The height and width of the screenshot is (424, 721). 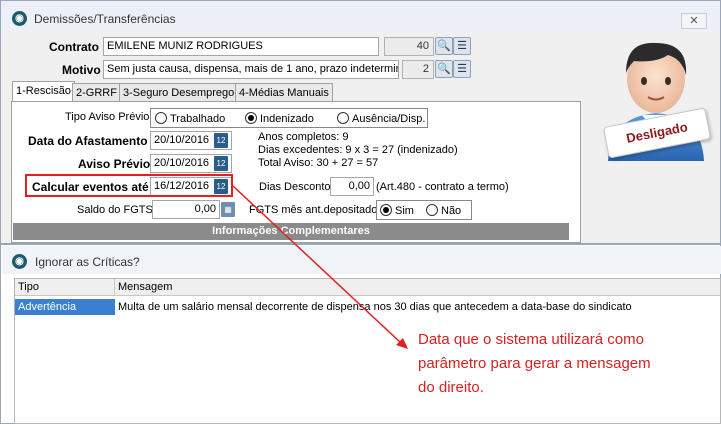 I want to click on radio-ausencia: Ausência/Disp., so click(x=381, y=118).